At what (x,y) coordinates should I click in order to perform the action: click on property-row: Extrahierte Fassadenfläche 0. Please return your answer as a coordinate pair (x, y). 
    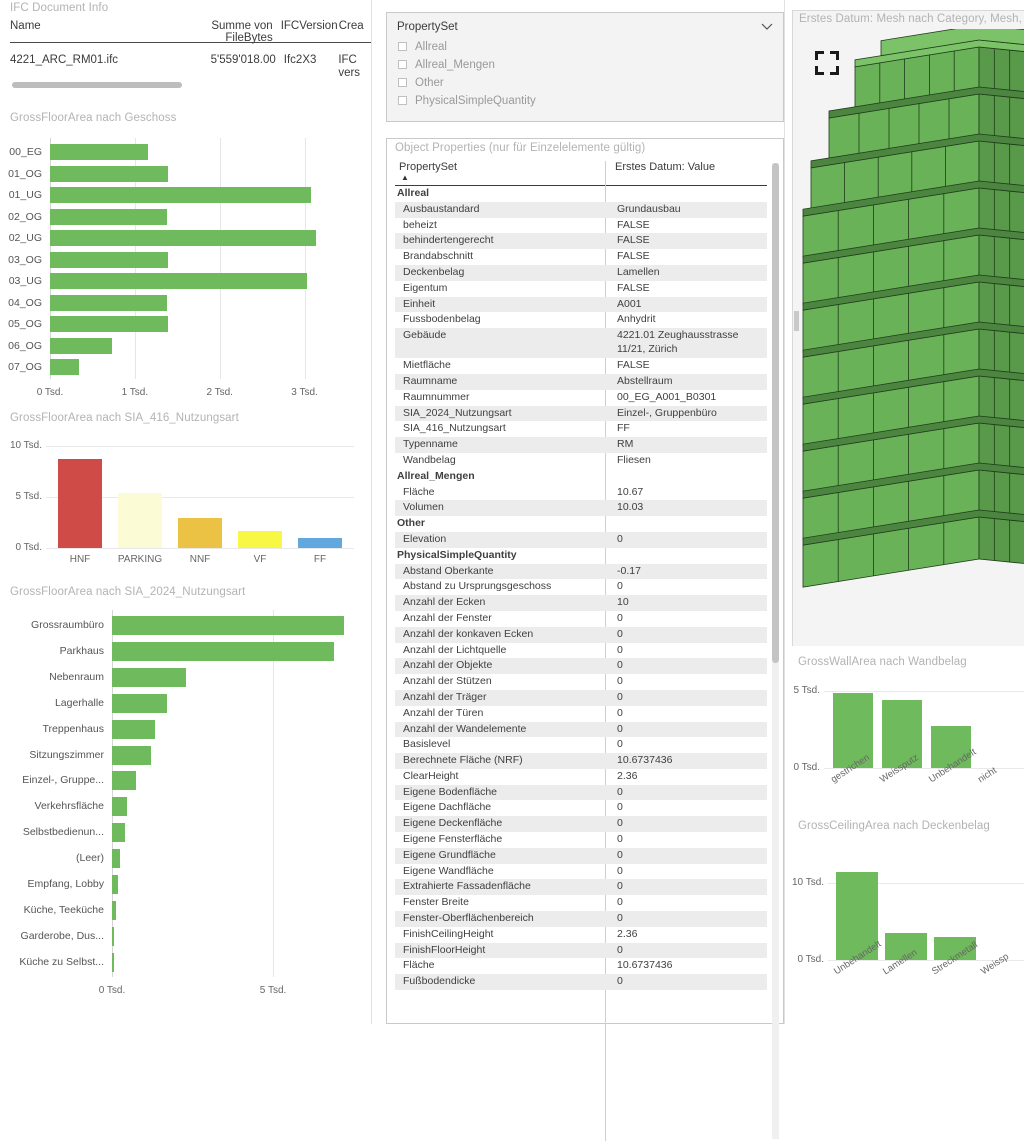
    Looking at the image, I should click on (581, 887).